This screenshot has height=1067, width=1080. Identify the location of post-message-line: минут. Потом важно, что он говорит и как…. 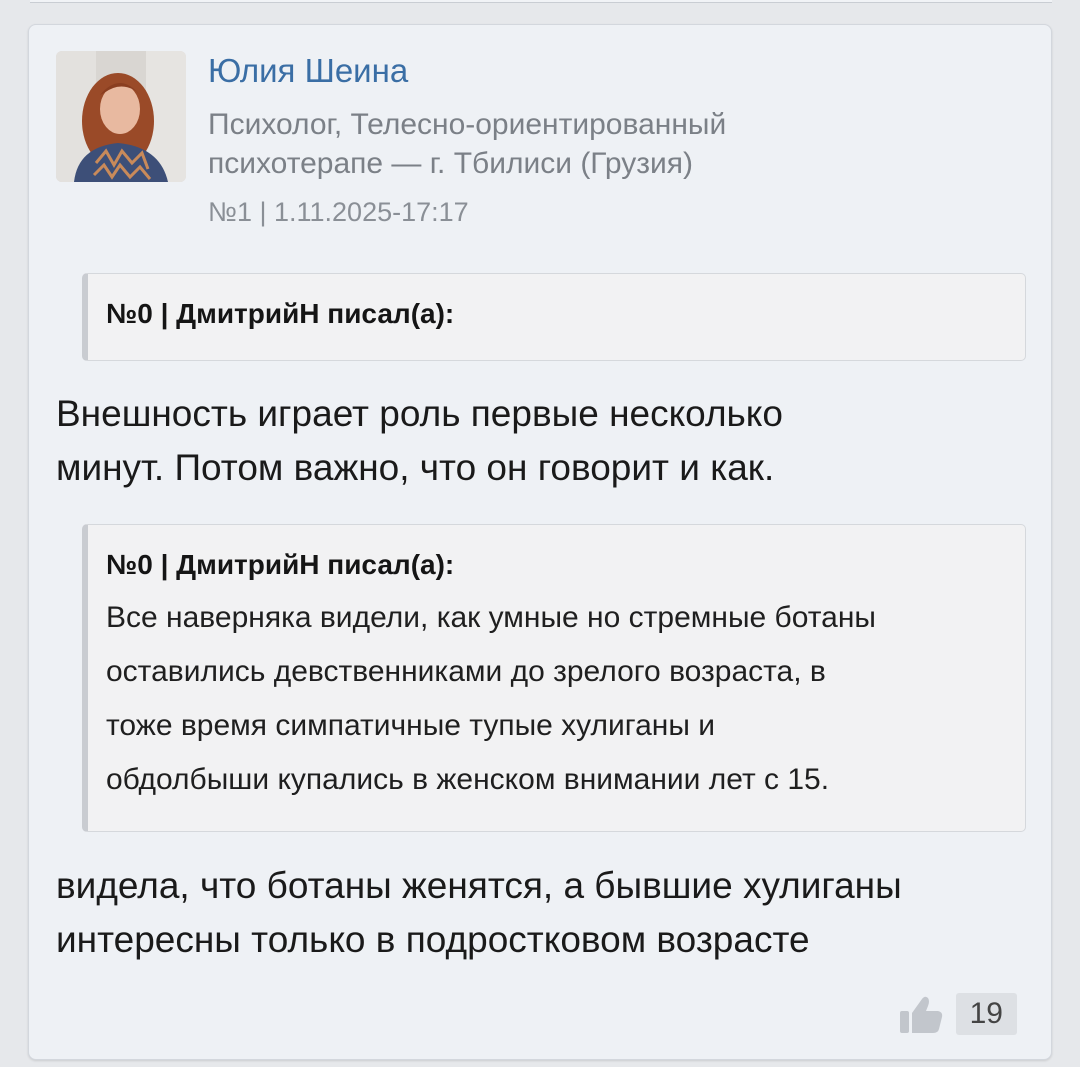
(415, 467).